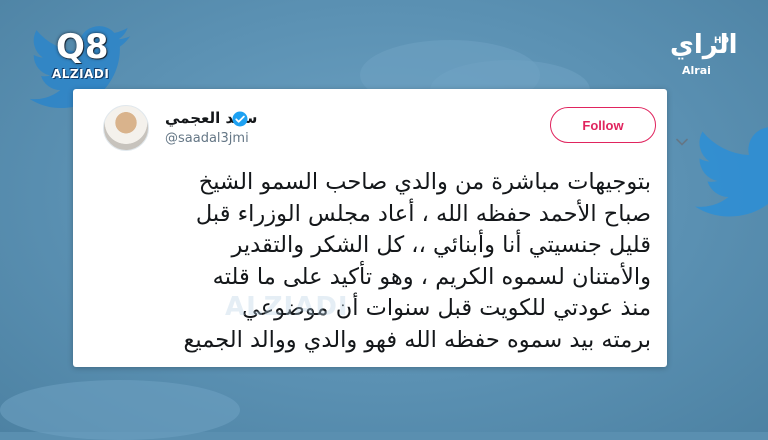 Image resolution: width=768 pixels, height=440 pixels. I want to click on avatar, so click(126, 128).